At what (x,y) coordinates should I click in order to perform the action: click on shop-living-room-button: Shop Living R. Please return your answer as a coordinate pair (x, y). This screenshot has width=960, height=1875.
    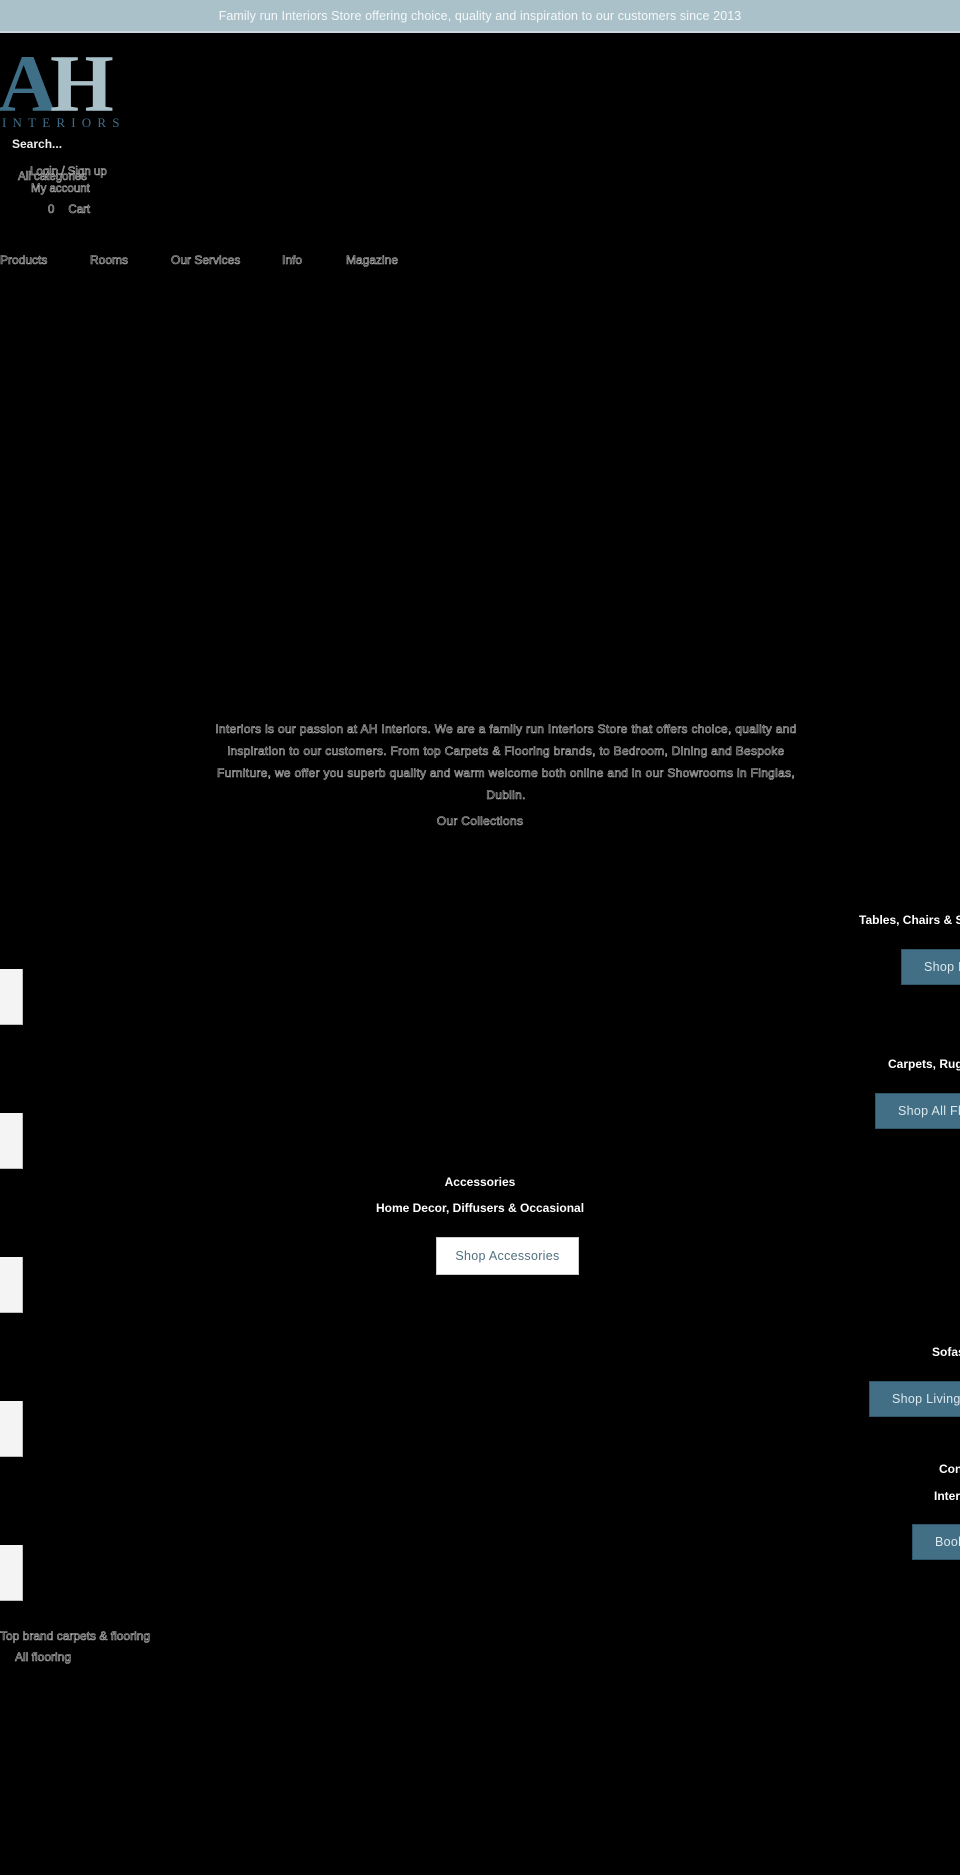
    Looking at the image, I should click on (914, 1399).